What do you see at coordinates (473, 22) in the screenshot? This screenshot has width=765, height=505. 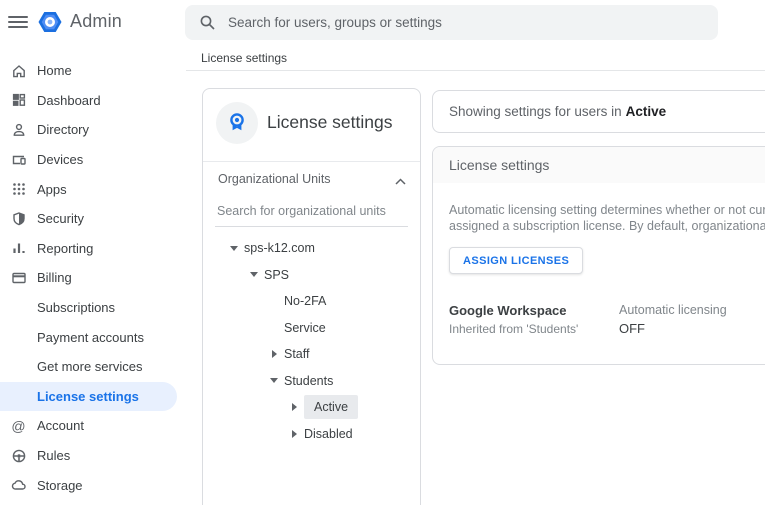 I see `global-search-input` at bounding box center [473, 22].